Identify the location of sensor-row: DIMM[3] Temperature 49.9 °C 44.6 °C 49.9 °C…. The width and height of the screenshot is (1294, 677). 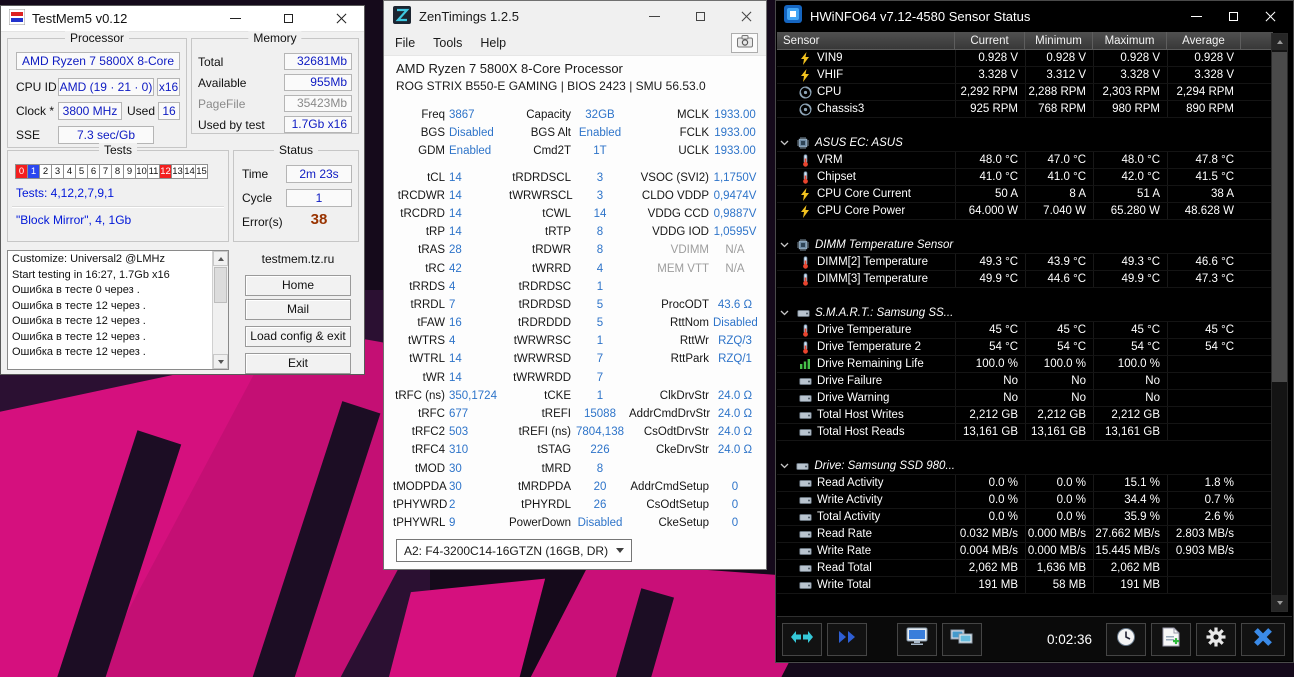
(1025, 279).